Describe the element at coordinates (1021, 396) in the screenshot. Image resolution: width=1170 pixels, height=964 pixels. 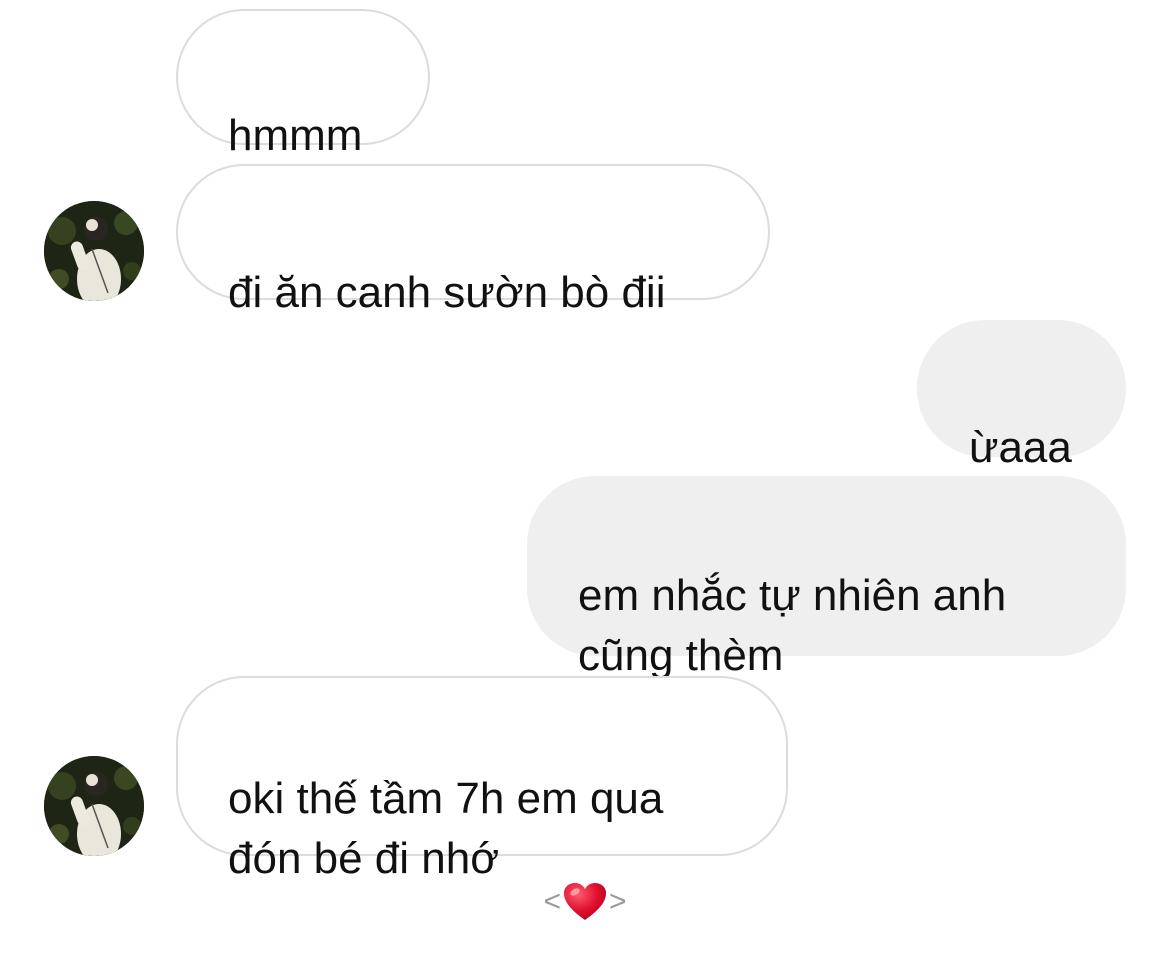
I see `message-bubble-sent: ừaaa` at that location.